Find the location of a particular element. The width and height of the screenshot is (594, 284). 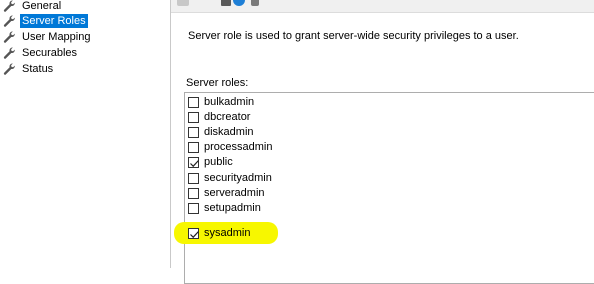

role-label: public is located at coordinates (218, 162).